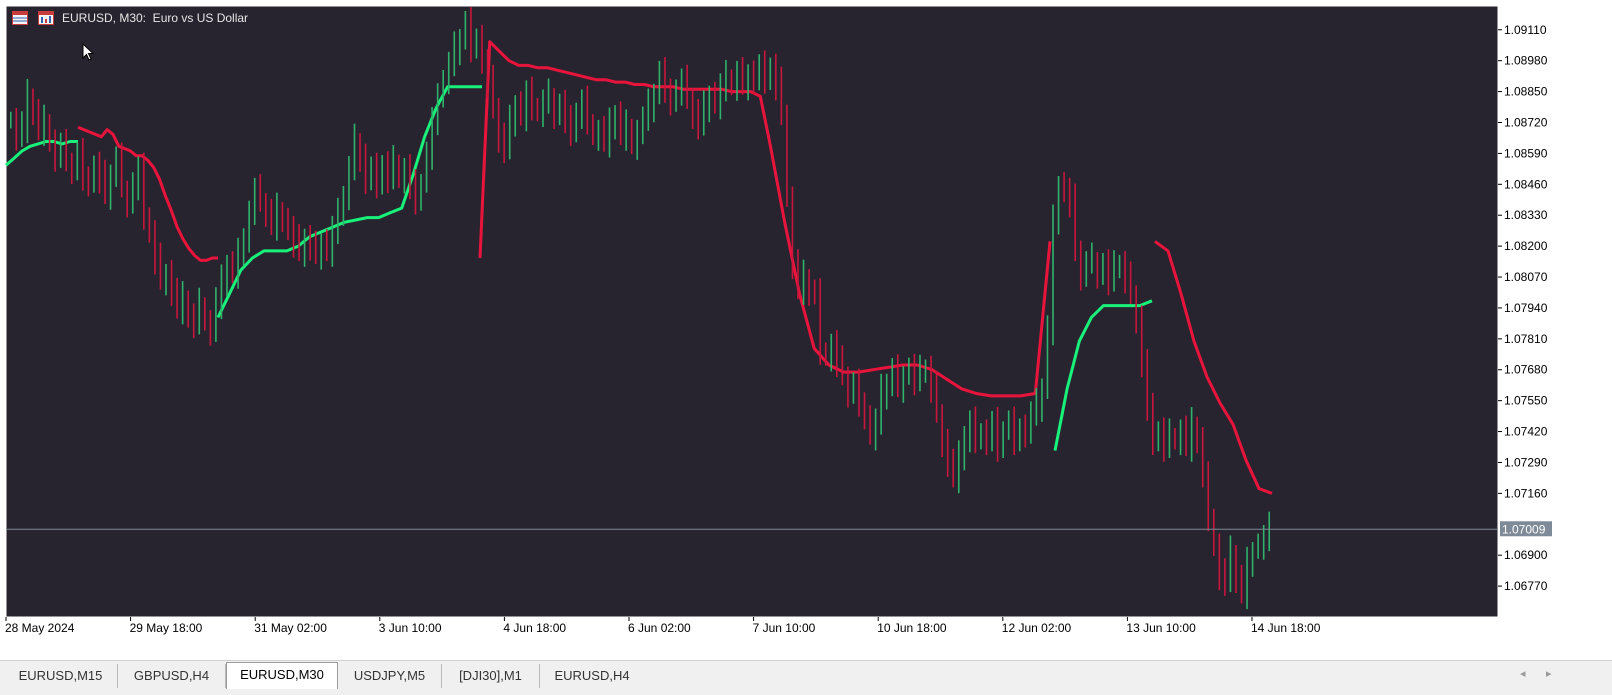  What do you see at coordinates (1549, 673) in the screenshot?
I see `scroll-right-arrow-icon: ▸` at bounding box center [1549, 673].